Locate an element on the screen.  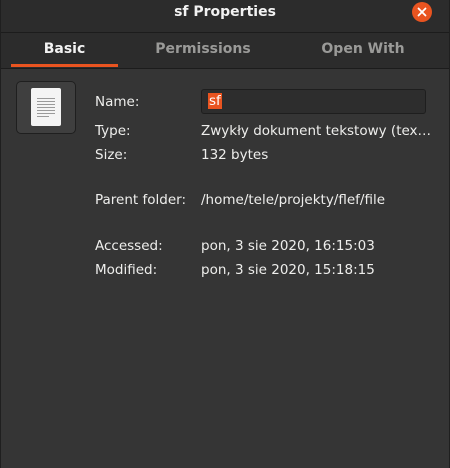
close-icon is located at coordinates (422, 12).